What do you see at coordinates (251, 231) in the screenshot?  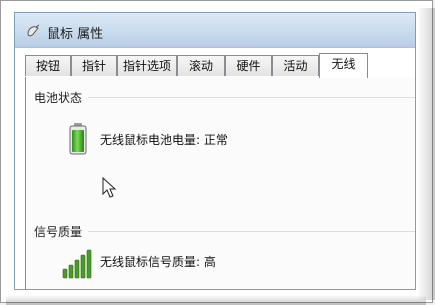 I see `signal-group-divider` at bounding box center [251, 231].